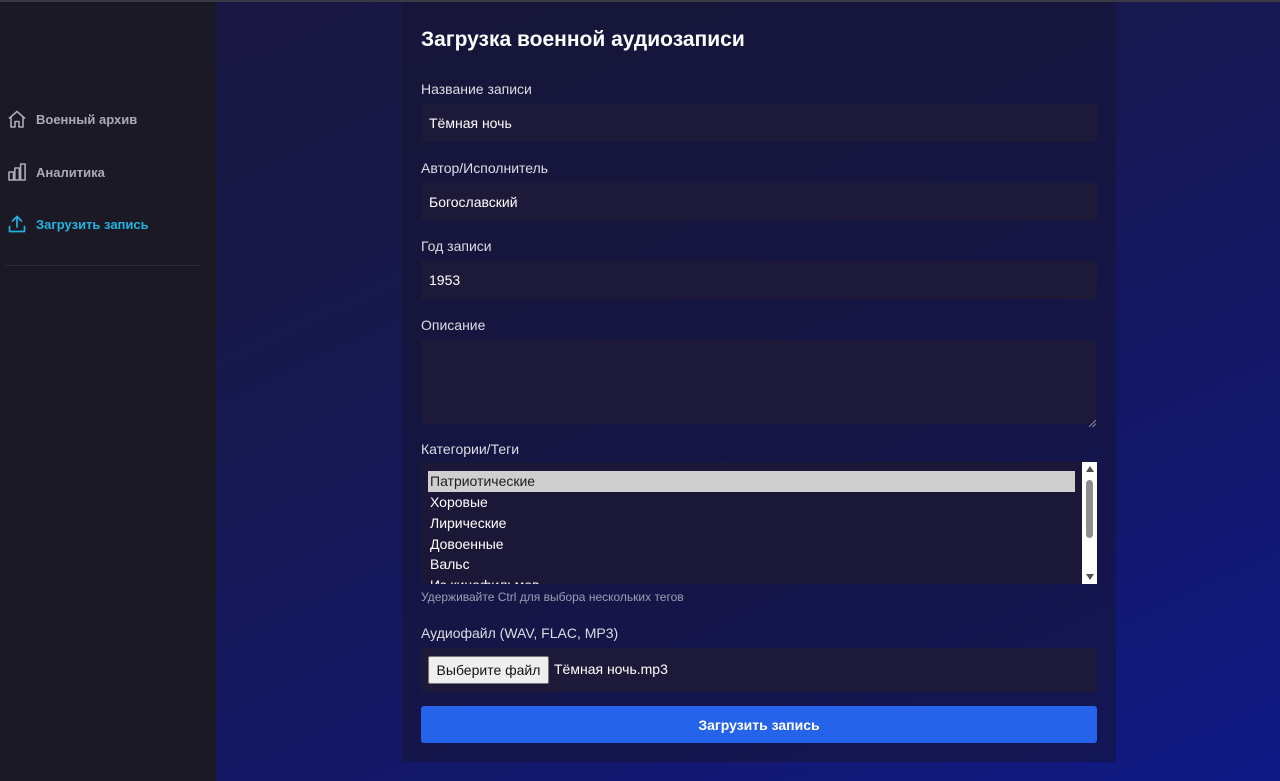 This screenshot has width=1280, height=781. Describe the element at coordinates (485, 168) in the screenshot. I see `author-label: Автор/Исполнитель` at that location.